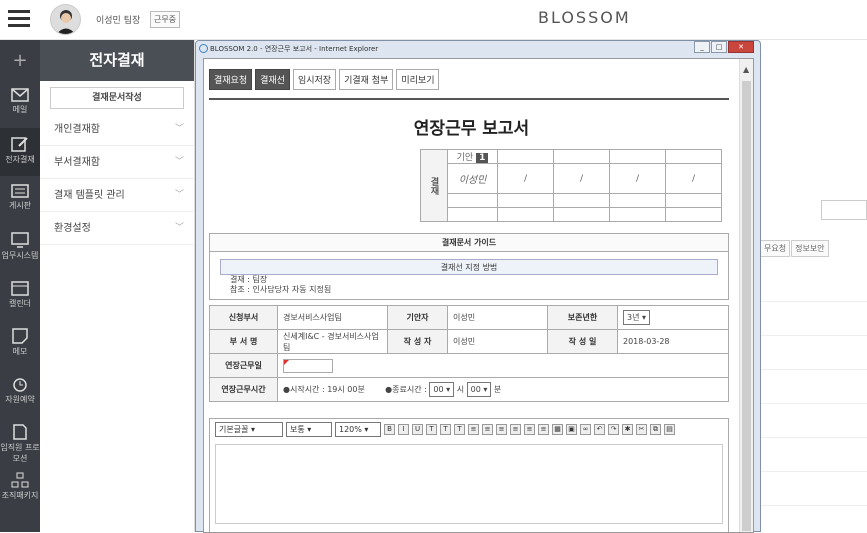  What do you see at coordinates (417, 429) in the screenshot?
I see `underline-icon: U` at bounding box center [417, 429].